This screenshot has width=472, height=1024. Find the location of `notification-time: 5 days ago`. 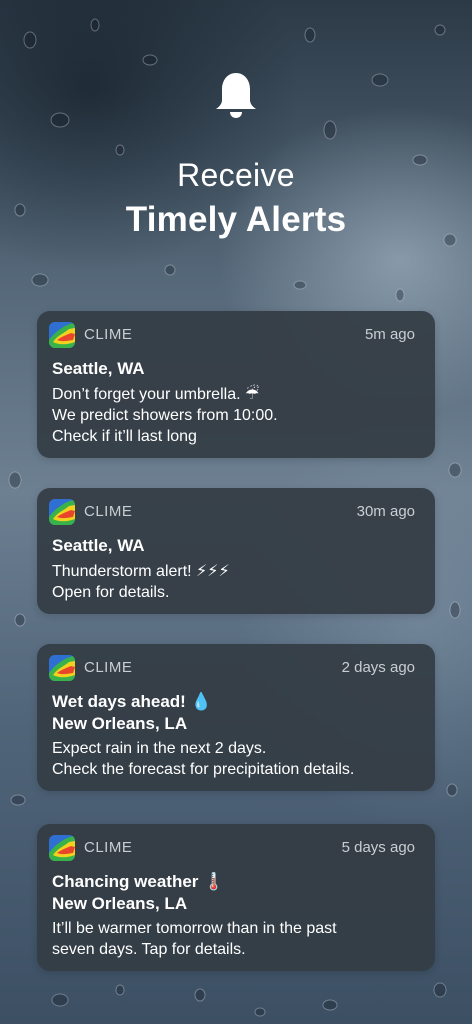

notification-time: 5 days ago is located at coordinates (378, 847).